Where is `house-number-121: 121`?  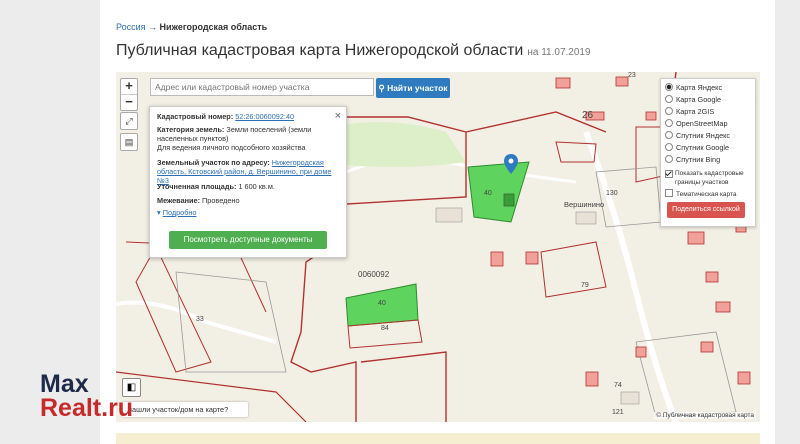 house-number-121: 121 is located at coordinates (618, 412).